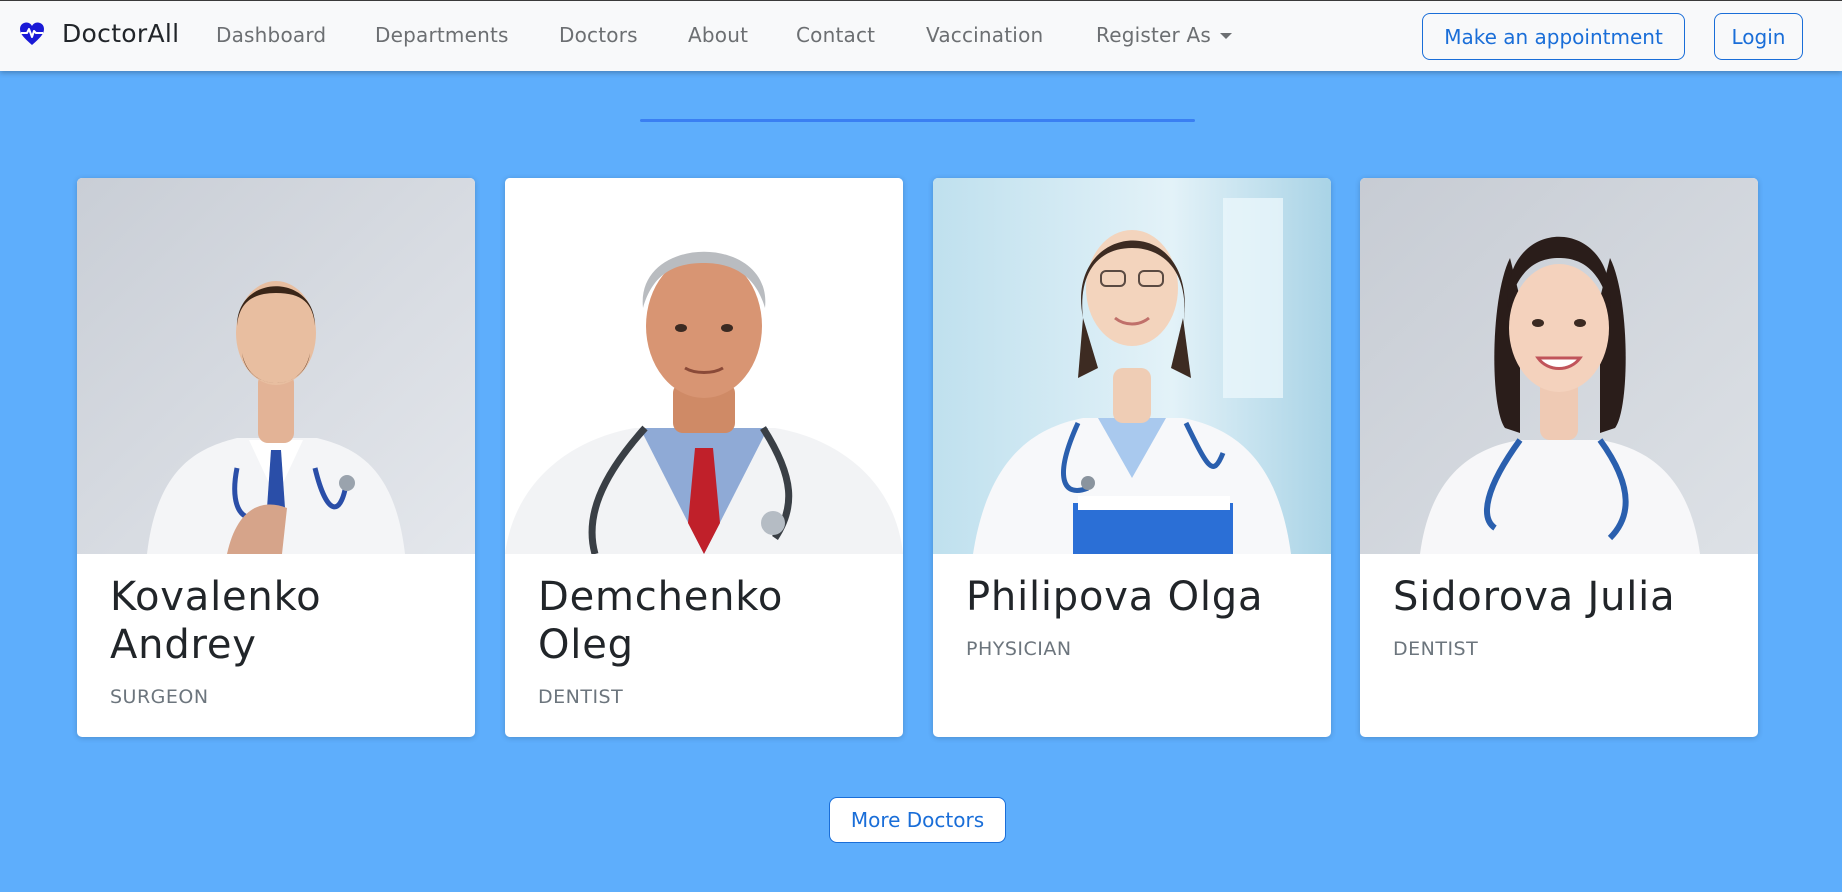 The width and height of the screenshot is (1842, 892). Describe the element at coordinates (216, 621) in the screenshot. I see `doctor-name: Kovalenko Andrey` at that location.